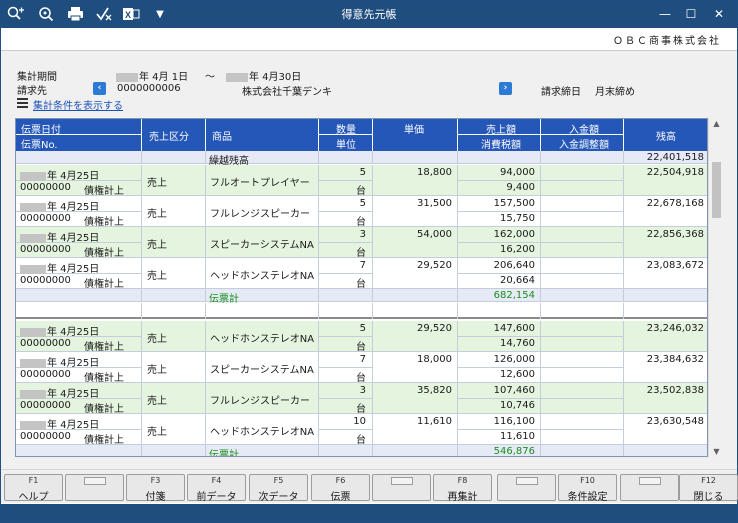 The image size is (738, 523). Describe the element at coordinates (362, 390) in the screenshot. I see `quantity: 3` at that location.